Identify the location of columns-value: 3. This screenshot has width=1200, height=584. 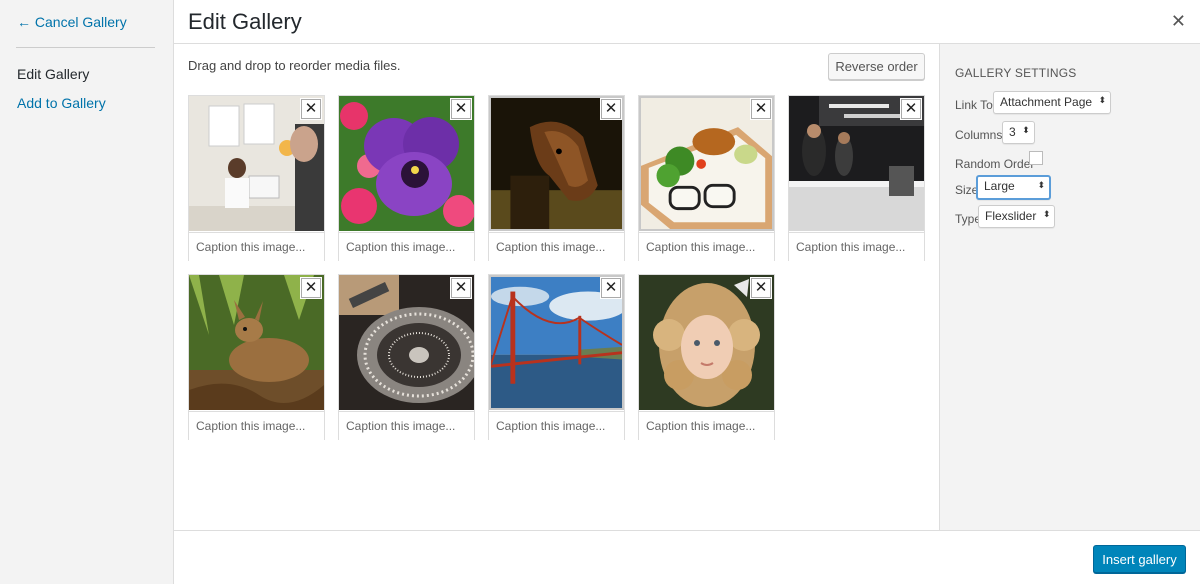
(1012, 132).